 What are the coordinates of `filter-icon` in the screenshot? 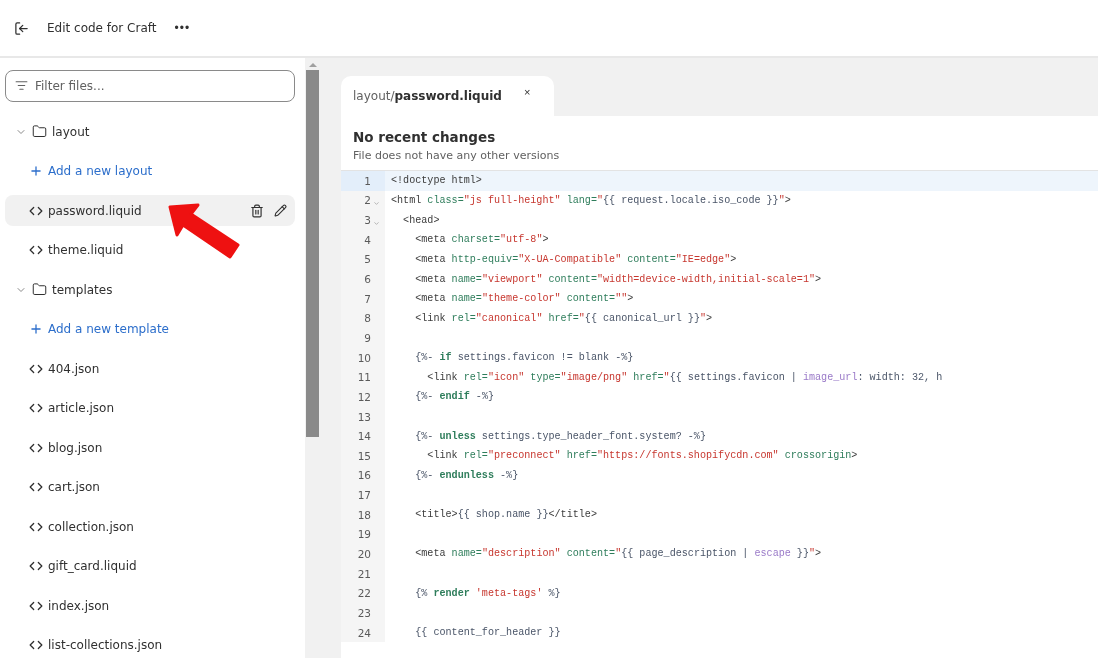 It's located at (21, 85).